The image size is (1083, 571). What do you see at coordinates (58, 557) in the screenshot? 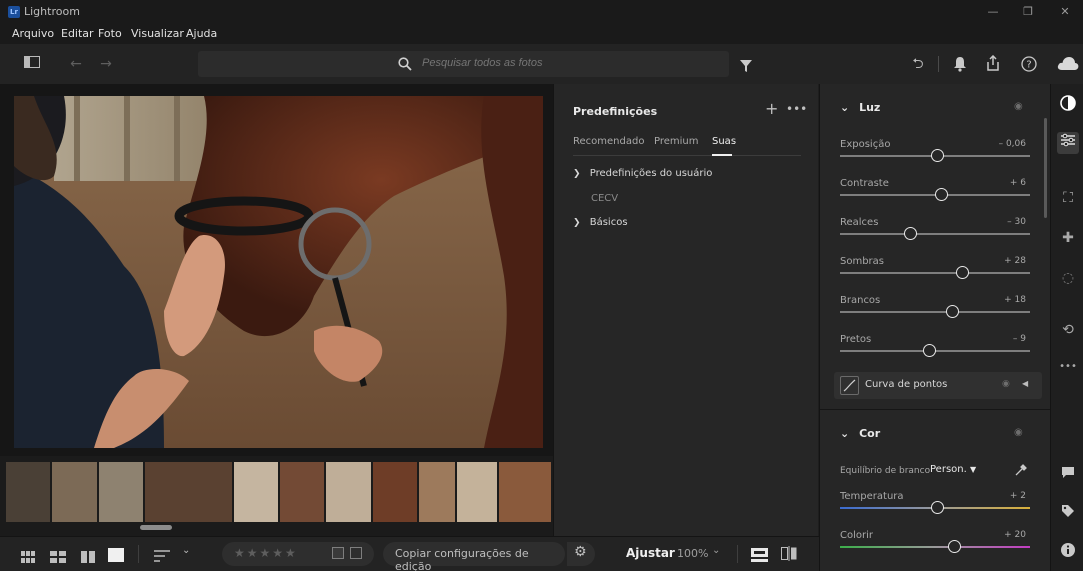
I see `photo-grid-icon` at bounding box center [58, 557].